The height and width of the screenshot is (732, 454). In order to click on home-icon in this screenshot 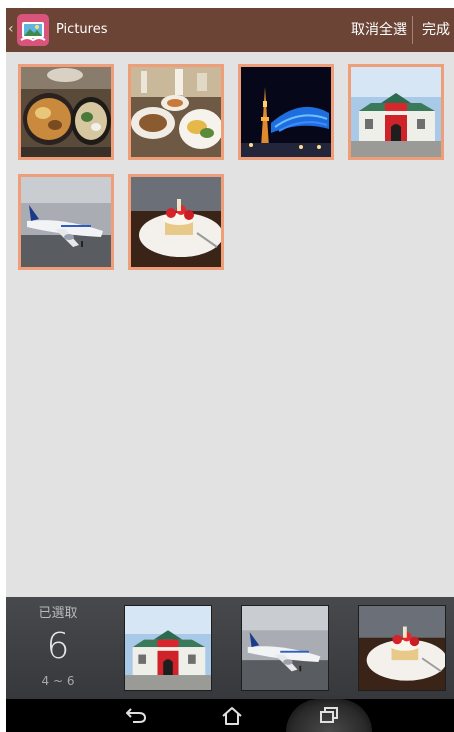, I will do `click(232, 716)`.